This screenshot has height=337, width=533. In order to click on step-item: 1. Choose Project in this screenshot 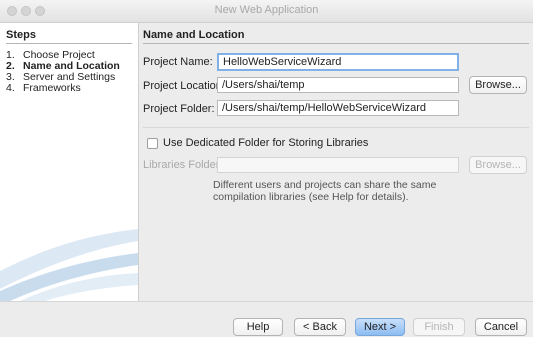, I will do `click(63, 55)`.